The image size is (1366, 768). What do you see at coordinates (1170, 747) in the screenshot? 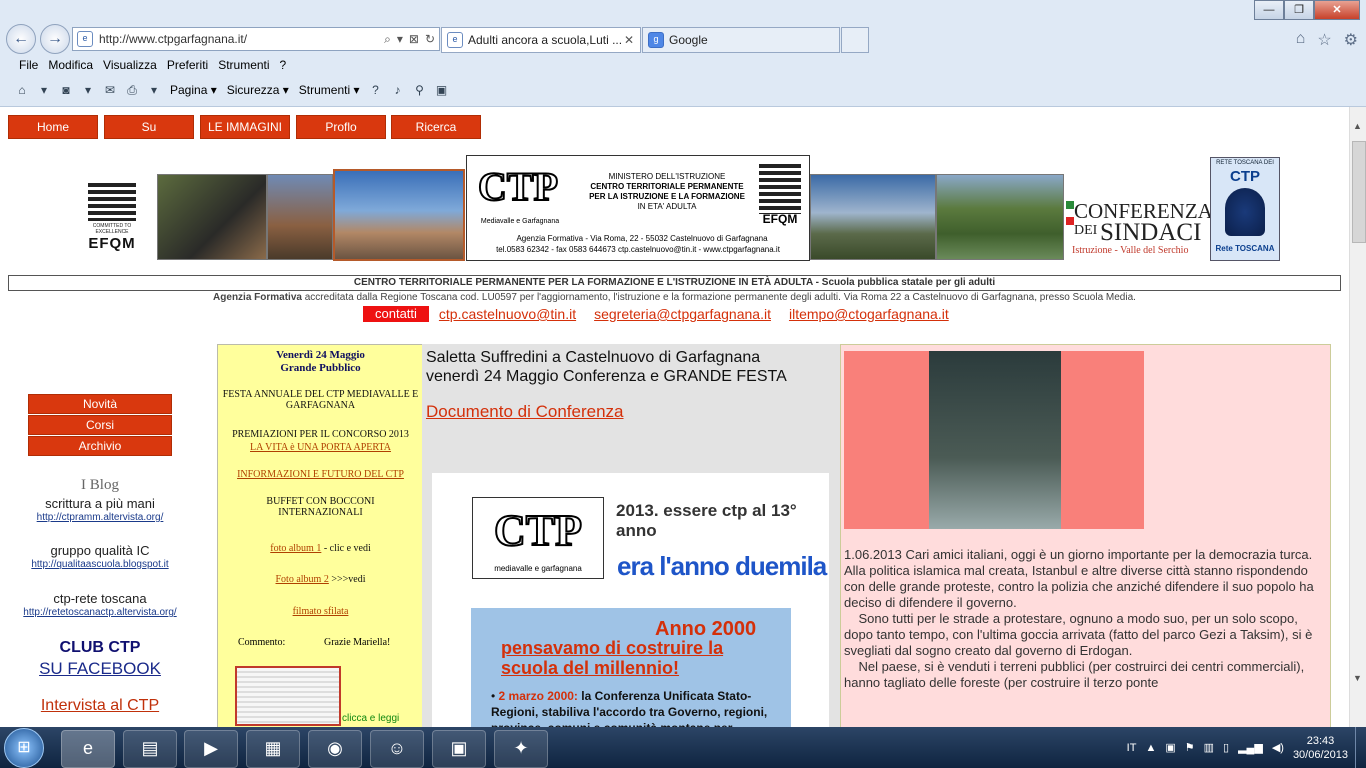
I see `tray-app-icon: ▣` at bounding box center [1170, 747].